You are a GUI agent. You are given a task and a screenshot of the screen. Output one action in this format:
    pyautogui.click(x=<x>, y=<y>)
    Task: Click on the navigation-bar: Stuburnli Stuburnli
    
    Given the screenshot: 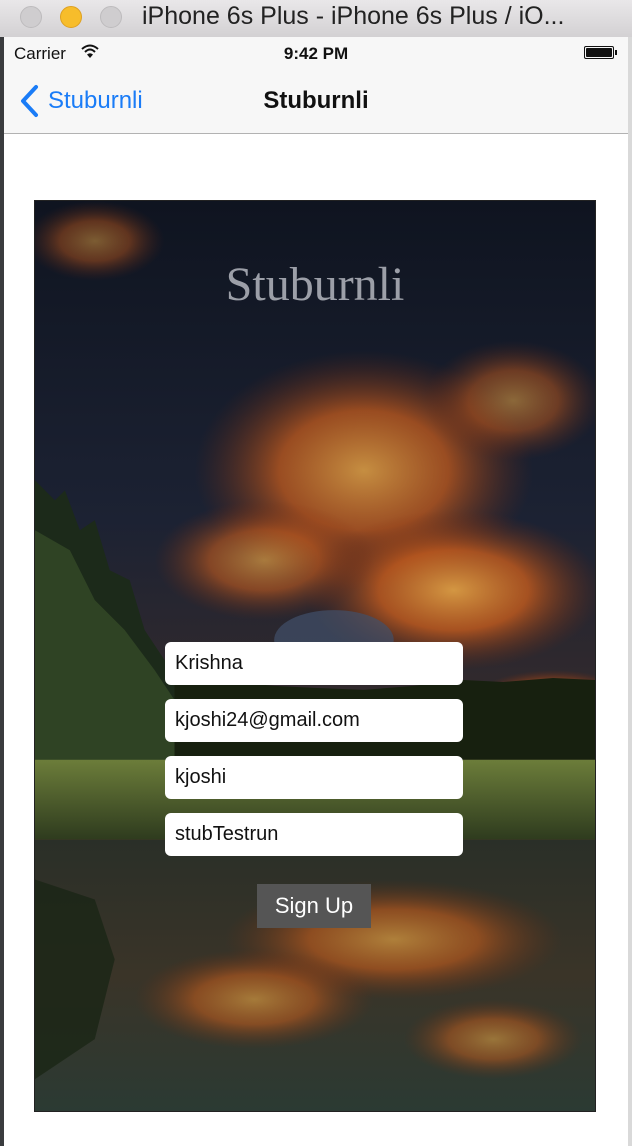 What is the action you would take?
    pyautogui.click(x=316, y=101)
    